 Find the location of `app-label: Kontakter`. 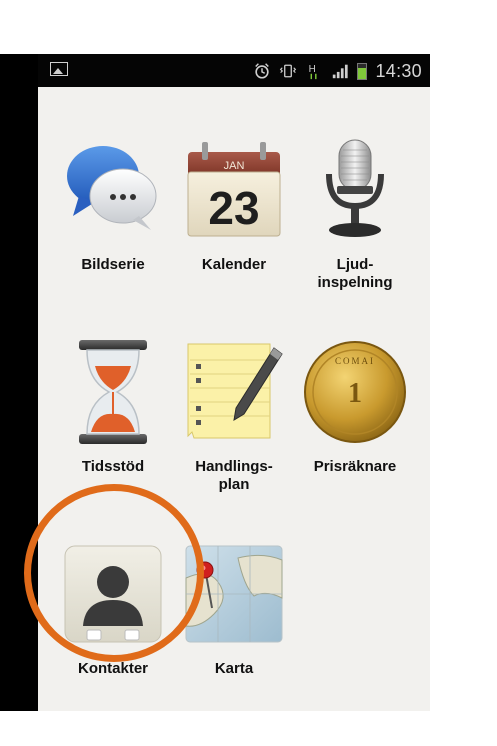

app-label: Kontakter is located at coordinates (112, 668).